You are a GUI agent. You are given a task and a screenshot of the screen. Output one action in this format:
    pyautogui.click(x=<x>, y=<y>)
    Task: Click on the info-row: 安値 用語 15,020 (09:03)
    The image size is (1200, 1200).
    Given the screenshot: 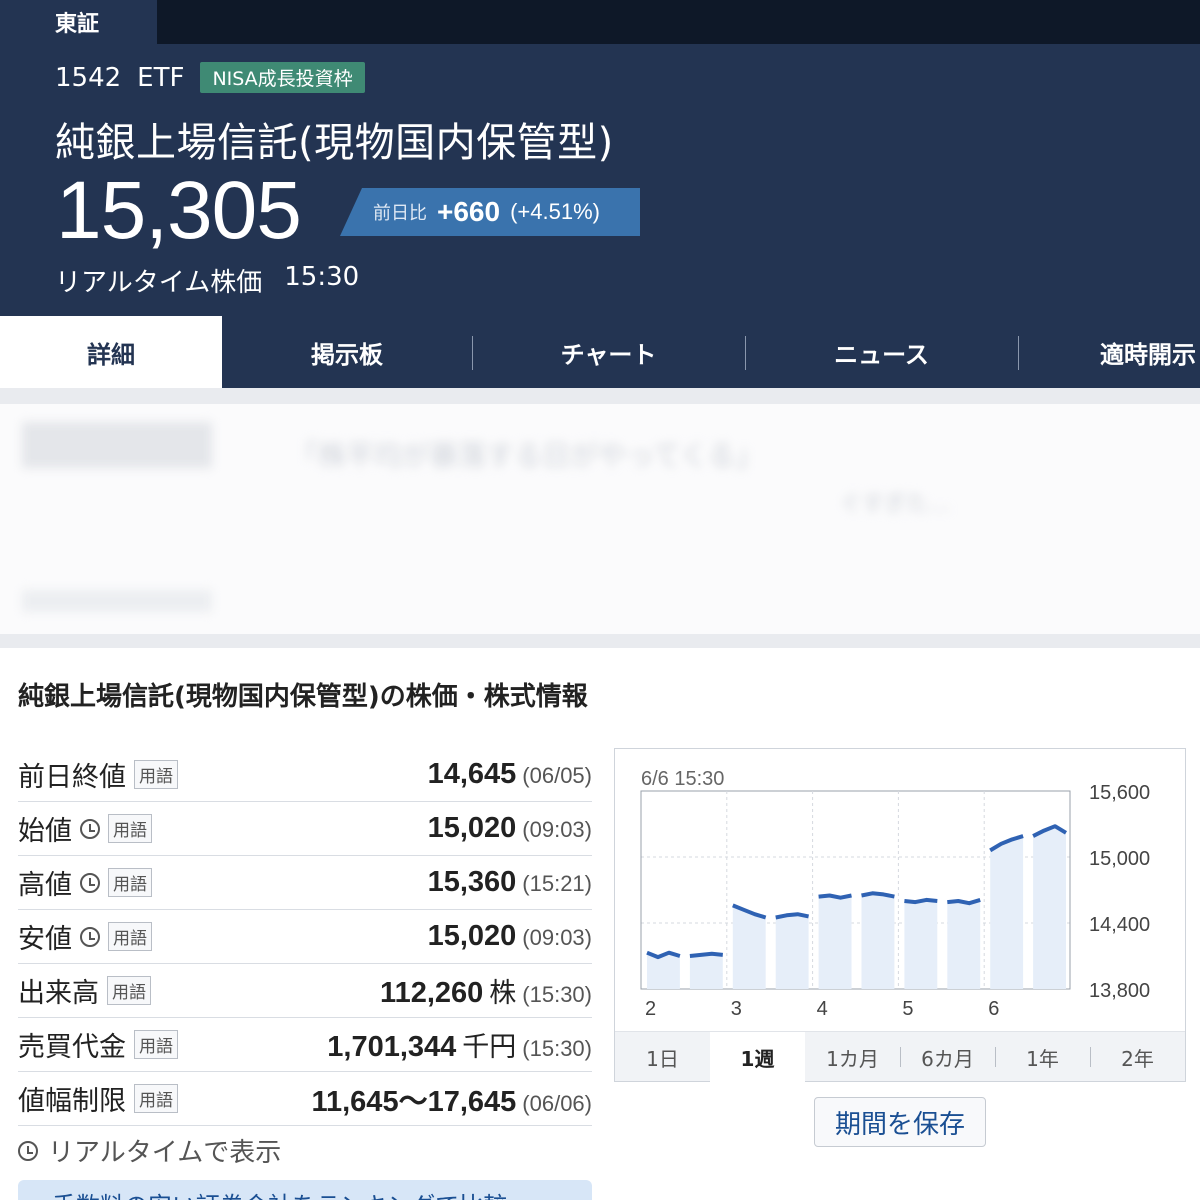 What is the action you would take?
    pyautogui.click(x=305, y=937)
    